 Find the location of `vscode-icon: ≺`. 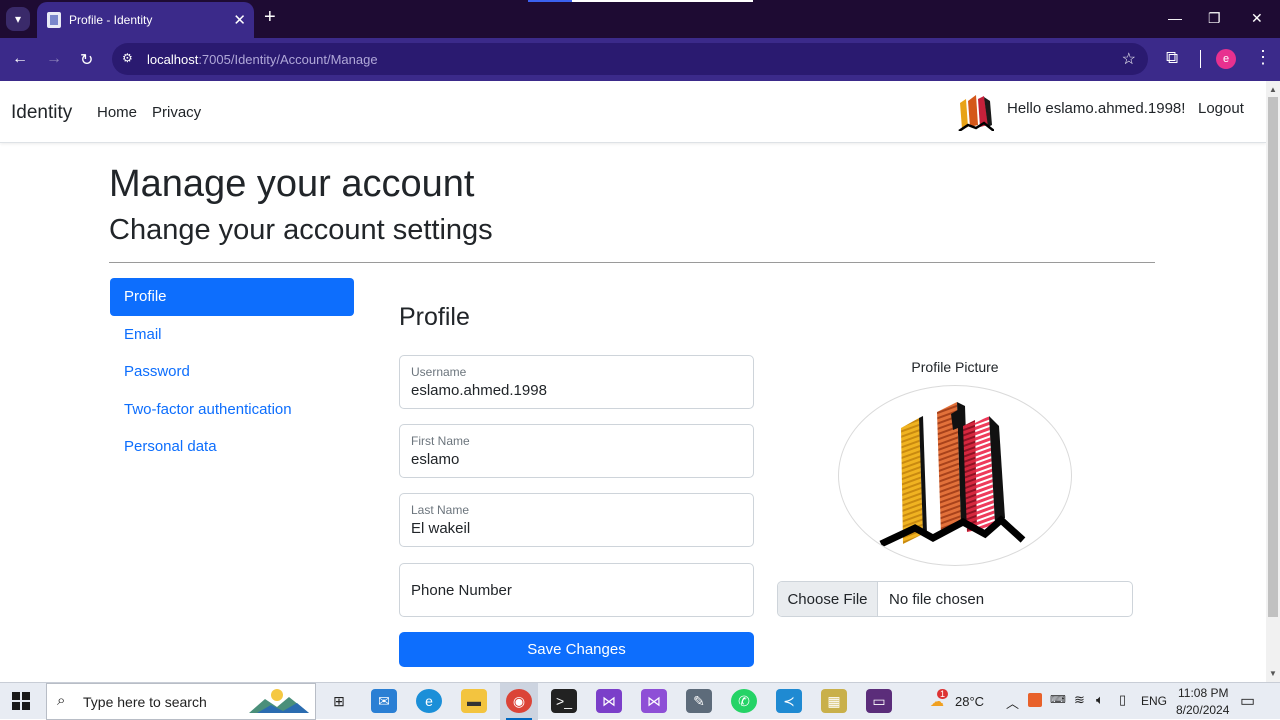

vscode-icon: ≺ is located at coordinates (789, 701).